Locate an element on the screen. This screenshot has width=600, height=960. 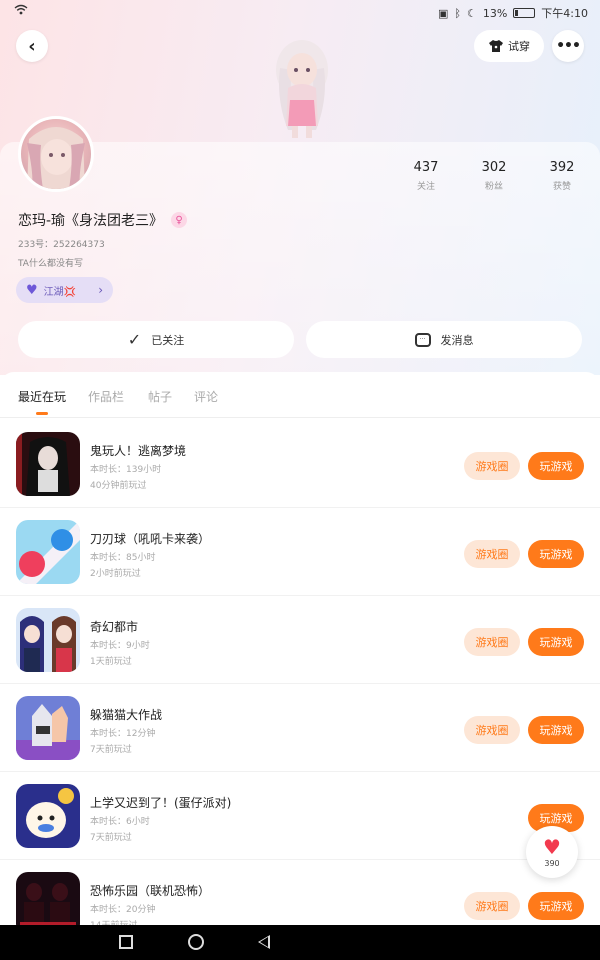
send-message-button: ··· 发消息 is located at coordinates (444, 339).